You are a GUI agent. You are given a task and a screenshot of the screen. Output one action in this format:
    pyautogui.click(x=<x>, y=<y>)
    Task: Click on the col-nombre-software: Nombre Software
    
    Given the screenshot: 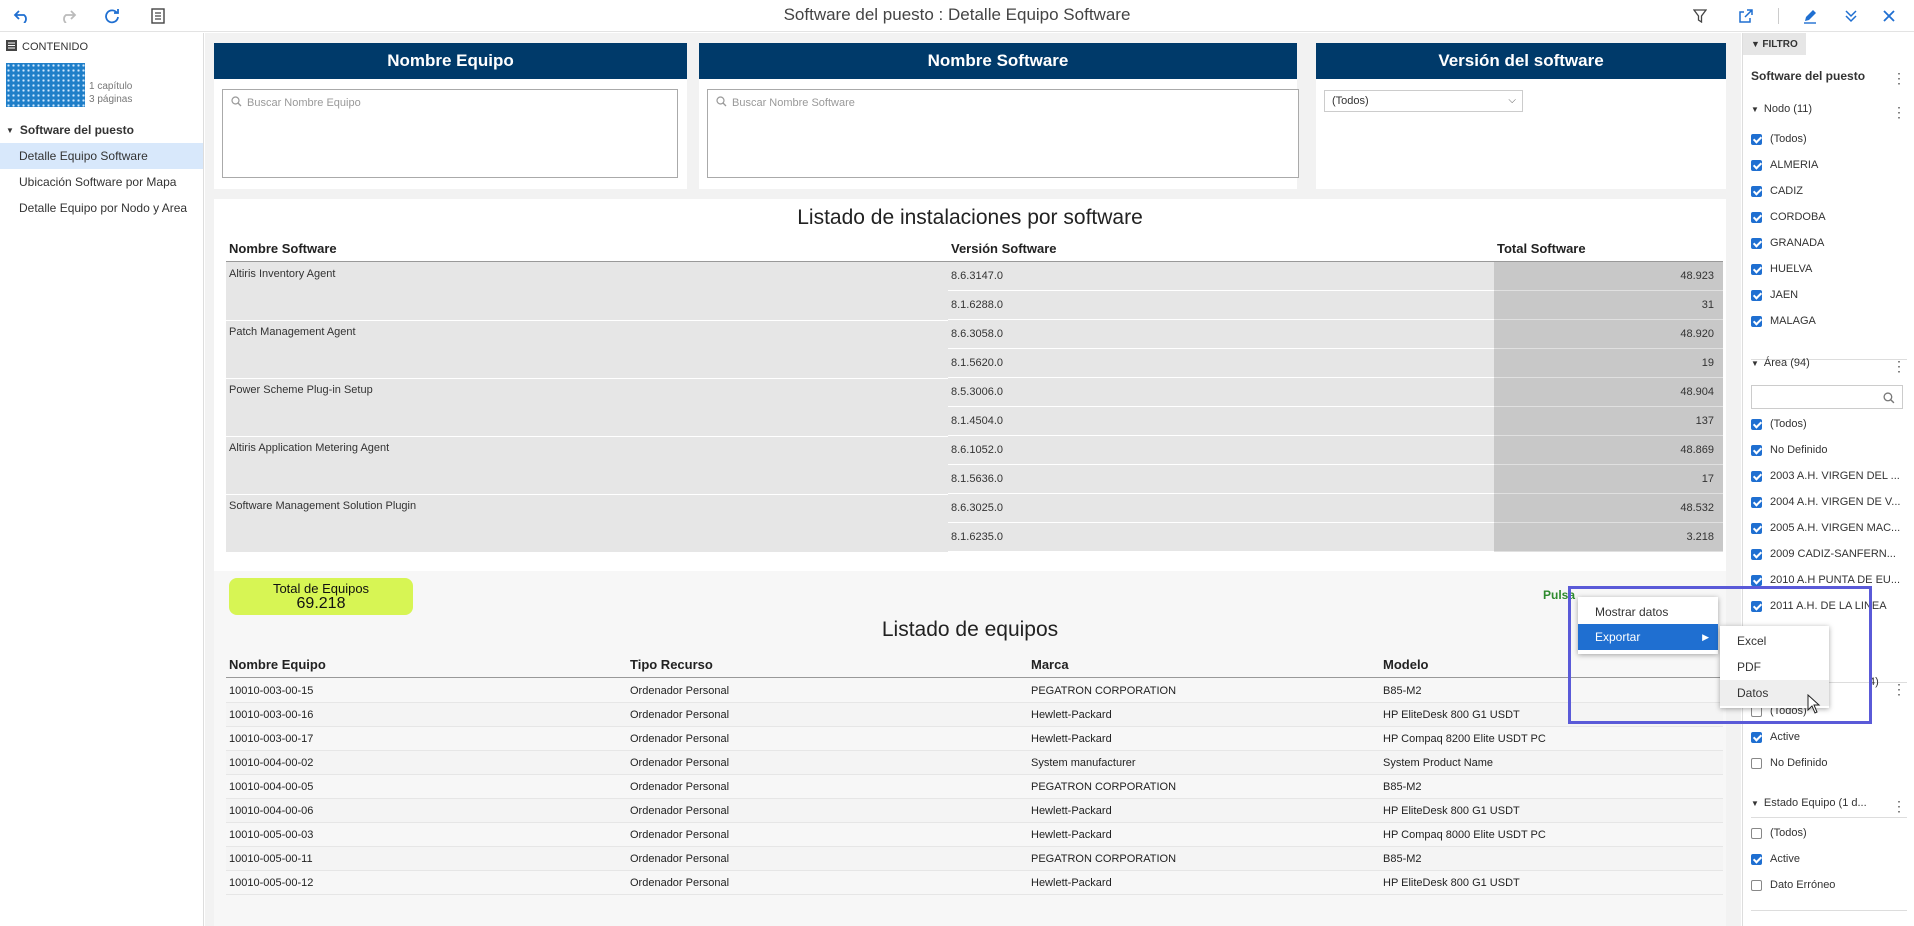 What is the action you would take?
    pyautogui.click(x=283, y=248)
    